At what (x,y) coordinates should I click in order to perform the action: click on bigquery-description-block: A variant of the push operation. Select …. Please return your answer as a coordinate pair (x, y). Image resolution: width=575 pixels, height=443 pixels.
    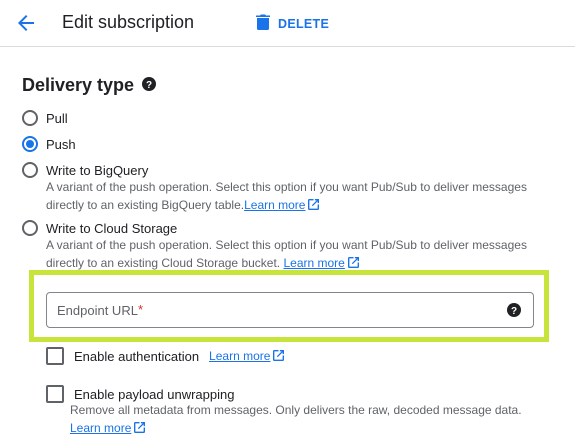
    Looking at the image, I should click on (296, 197).